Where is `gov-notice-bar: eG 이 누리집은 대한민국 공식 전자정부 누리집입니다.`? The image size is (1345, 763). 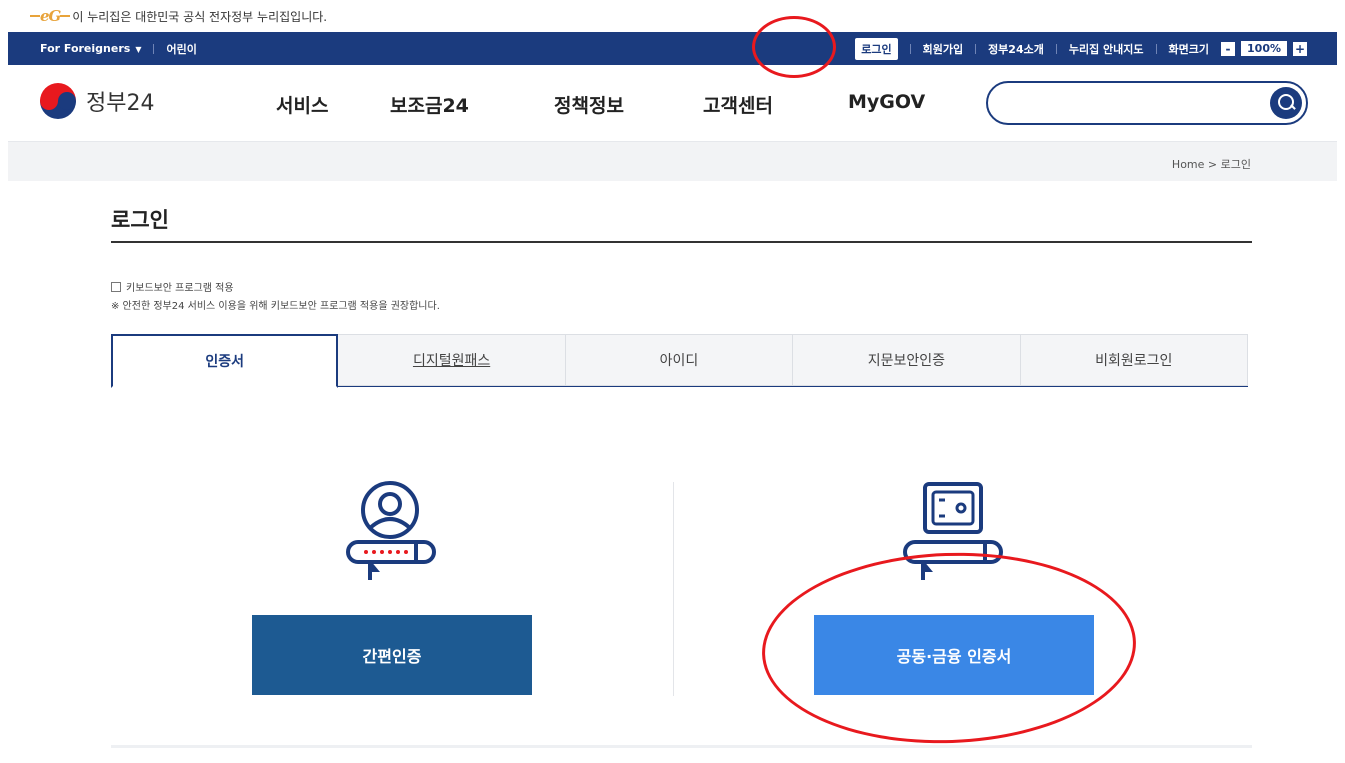 gov-notice-bar: eG 이 누리집은 대한민국 공식 전자정부 누리집입니다. is located at coordinates (672, 16).